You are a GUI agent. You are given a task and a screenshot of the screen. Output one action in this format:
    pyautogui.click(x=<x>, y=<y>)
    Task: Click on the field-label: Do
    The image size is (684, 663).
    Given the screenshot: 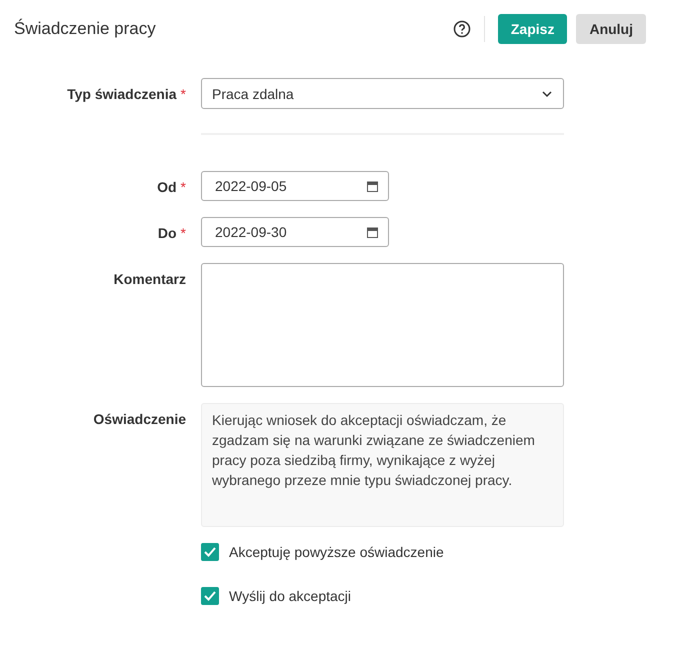 What is the action you would take?
    pyautogui.click(x=167, y=233)
    